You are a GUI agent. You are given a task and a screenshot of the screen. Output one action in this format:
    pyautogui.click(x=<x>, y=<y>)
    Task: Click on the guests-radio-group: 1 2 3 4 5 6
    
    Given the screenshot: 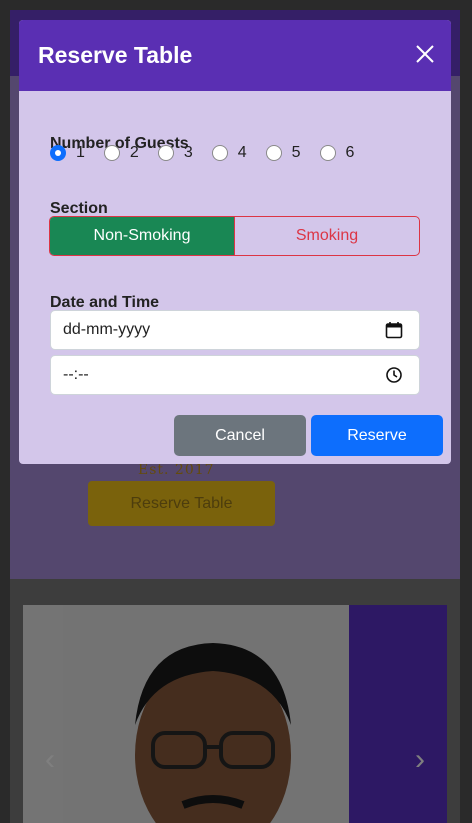 What is the action you would take?
    pyautogui.click(x=211, y=153)
    